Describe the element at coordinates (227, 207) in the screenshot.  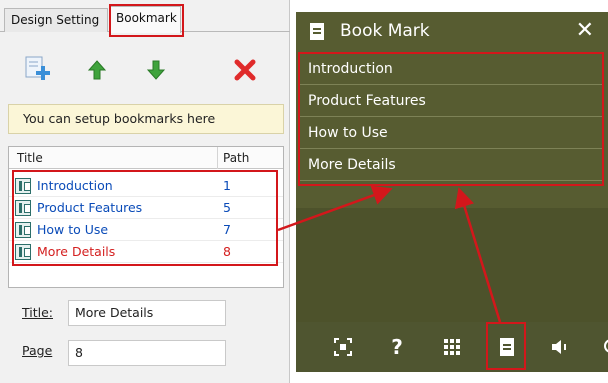
I see `list-item-path: 5` at that location.